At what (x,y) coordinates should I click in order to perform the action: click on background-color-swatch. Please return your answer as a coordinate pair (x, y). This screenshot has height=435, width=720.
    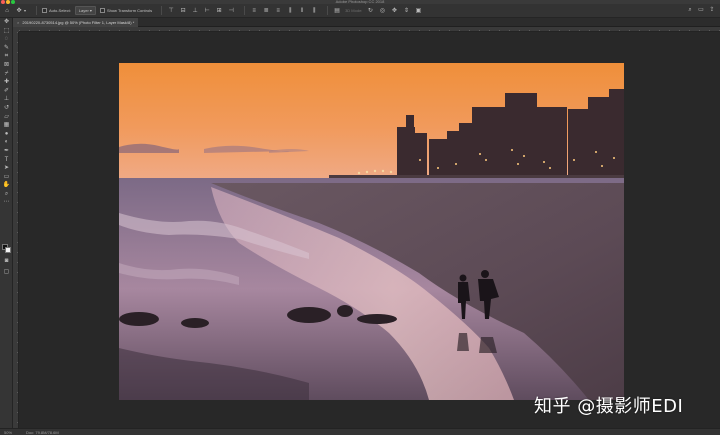
    Looking at the image, I should click on (8, 250).